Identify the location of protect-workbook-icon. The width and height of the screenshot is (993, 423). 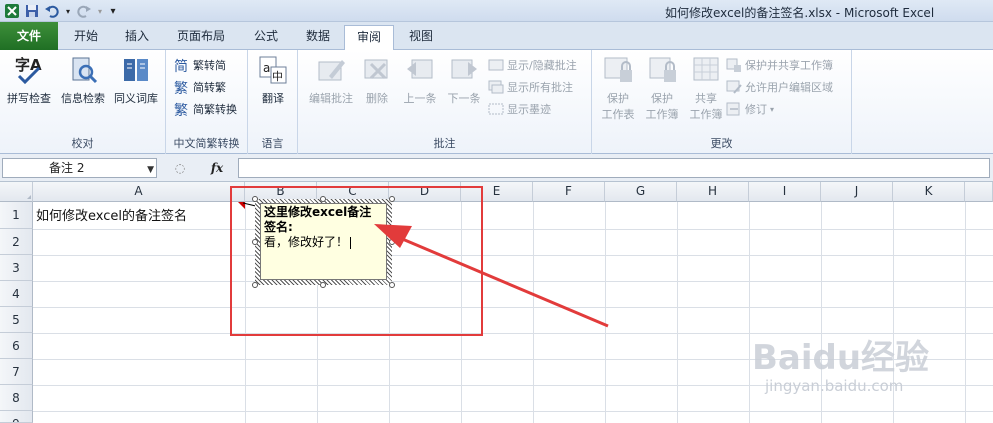
(662, 70).